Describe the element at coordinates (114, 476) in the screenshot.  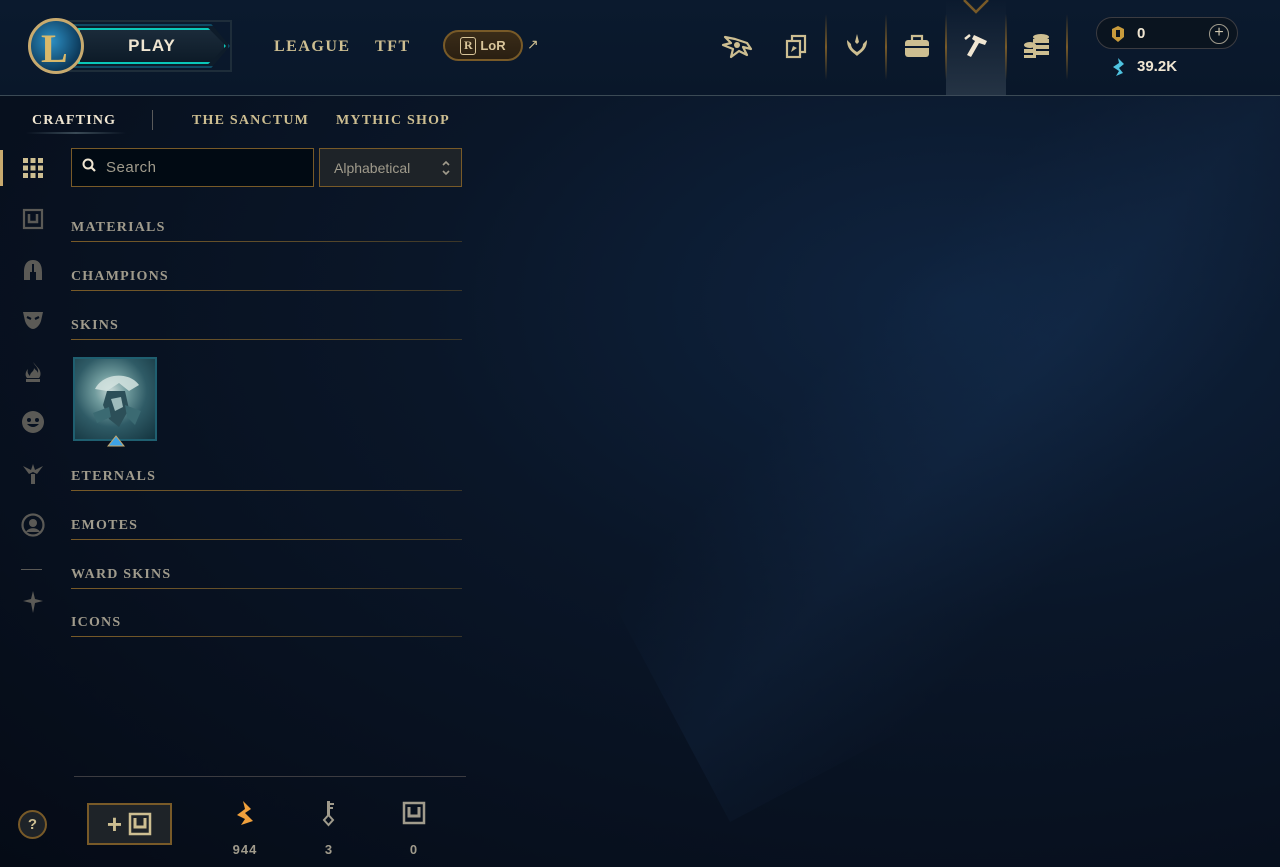
I see `category-label: ETERNALS` at that location.